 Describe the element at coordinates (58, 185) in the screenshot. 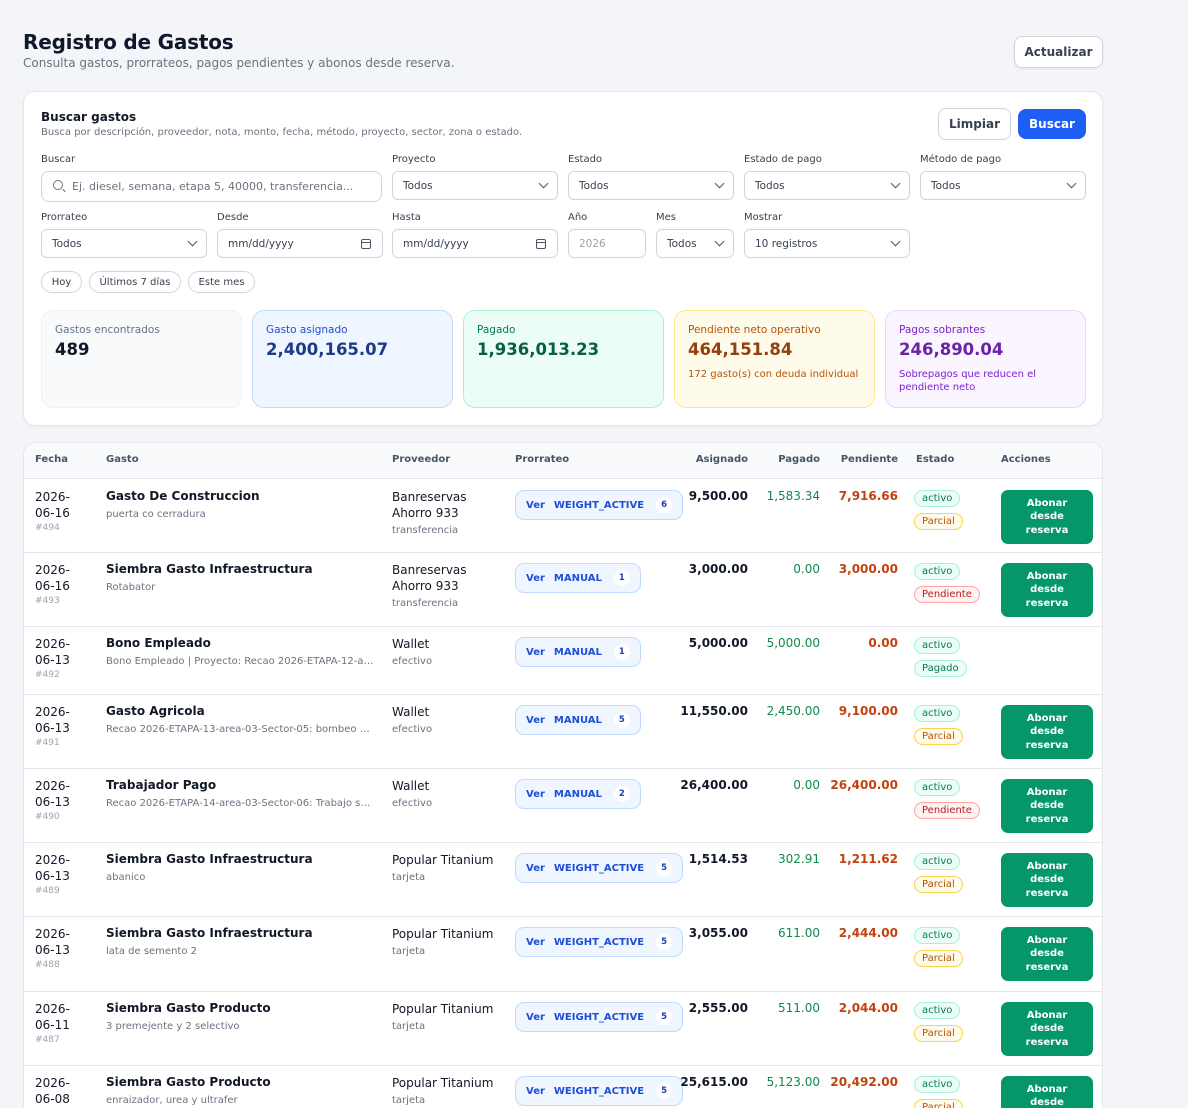

I see `search-icon` at that location.